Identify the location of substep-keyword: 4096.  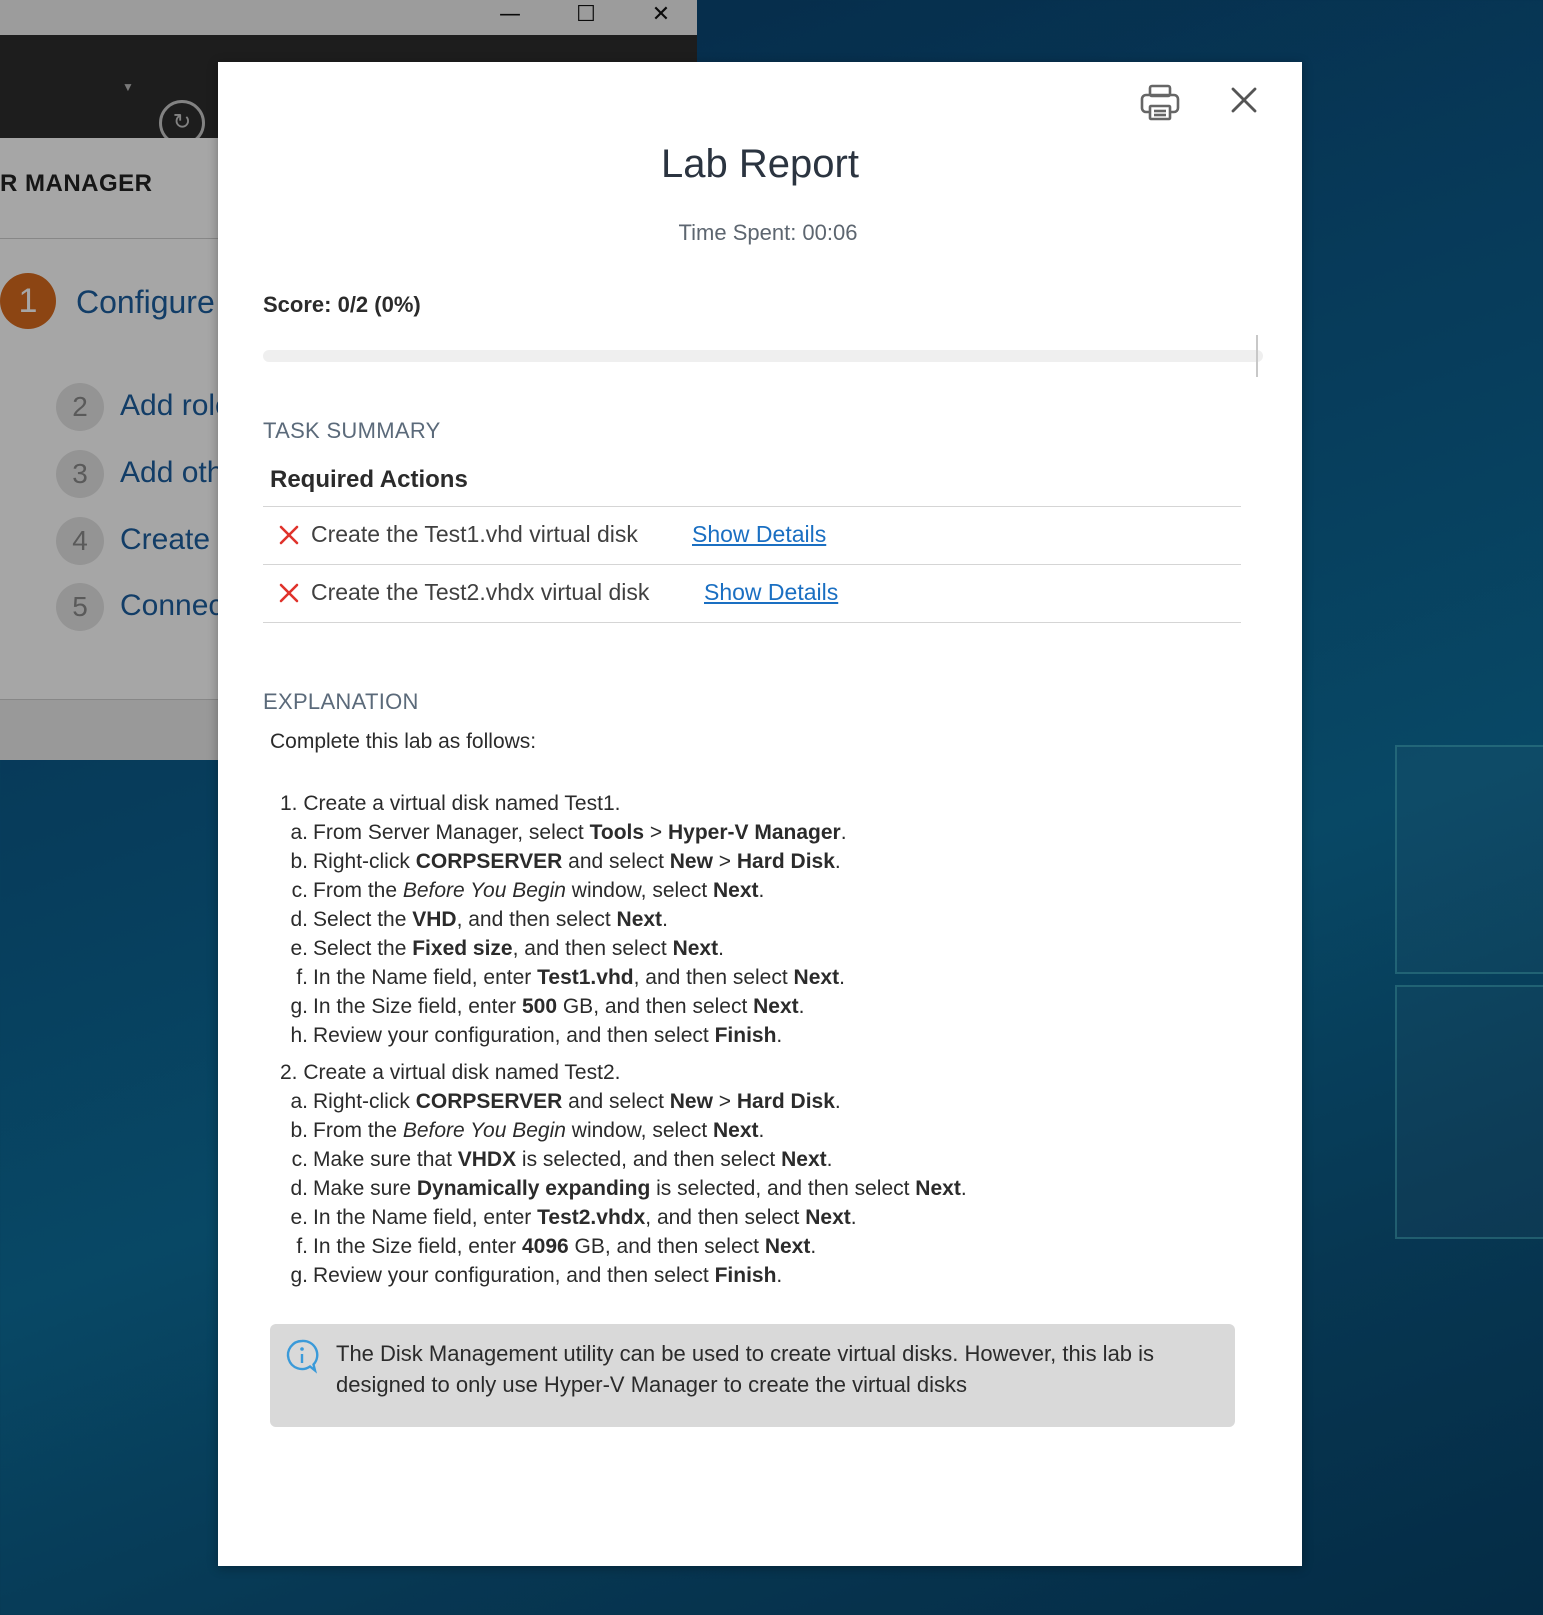
(545, 1246).